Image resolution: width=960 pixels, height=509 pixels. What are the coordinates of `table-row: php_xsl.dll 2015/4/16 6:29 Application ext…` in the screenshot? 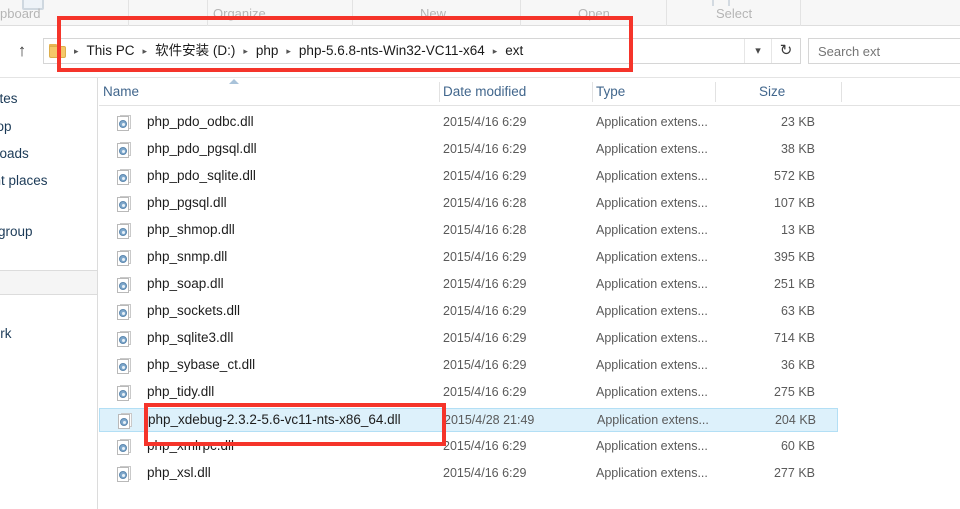 It's located at (469, 474).